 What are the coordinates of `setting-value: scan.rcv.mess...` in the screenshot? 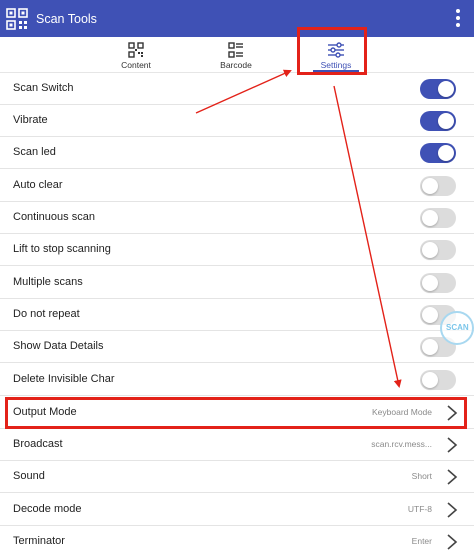 It's located at (401, 444).